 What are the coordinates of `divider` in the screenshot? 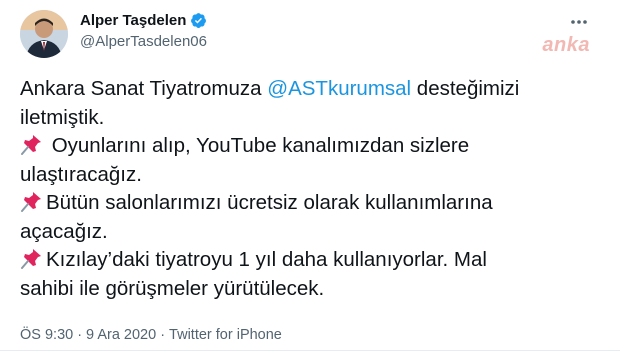 It's located at (310, 350).